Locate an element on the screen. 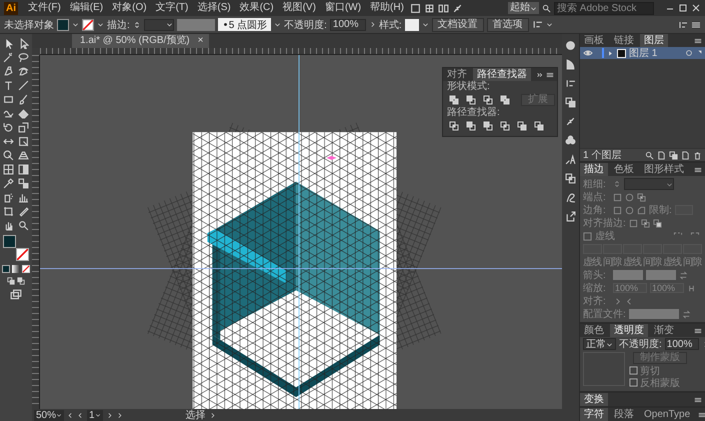 The width and height of the screenshot is (705, 421). menu-item: 对象(O) is located at coordinates (129, 8).